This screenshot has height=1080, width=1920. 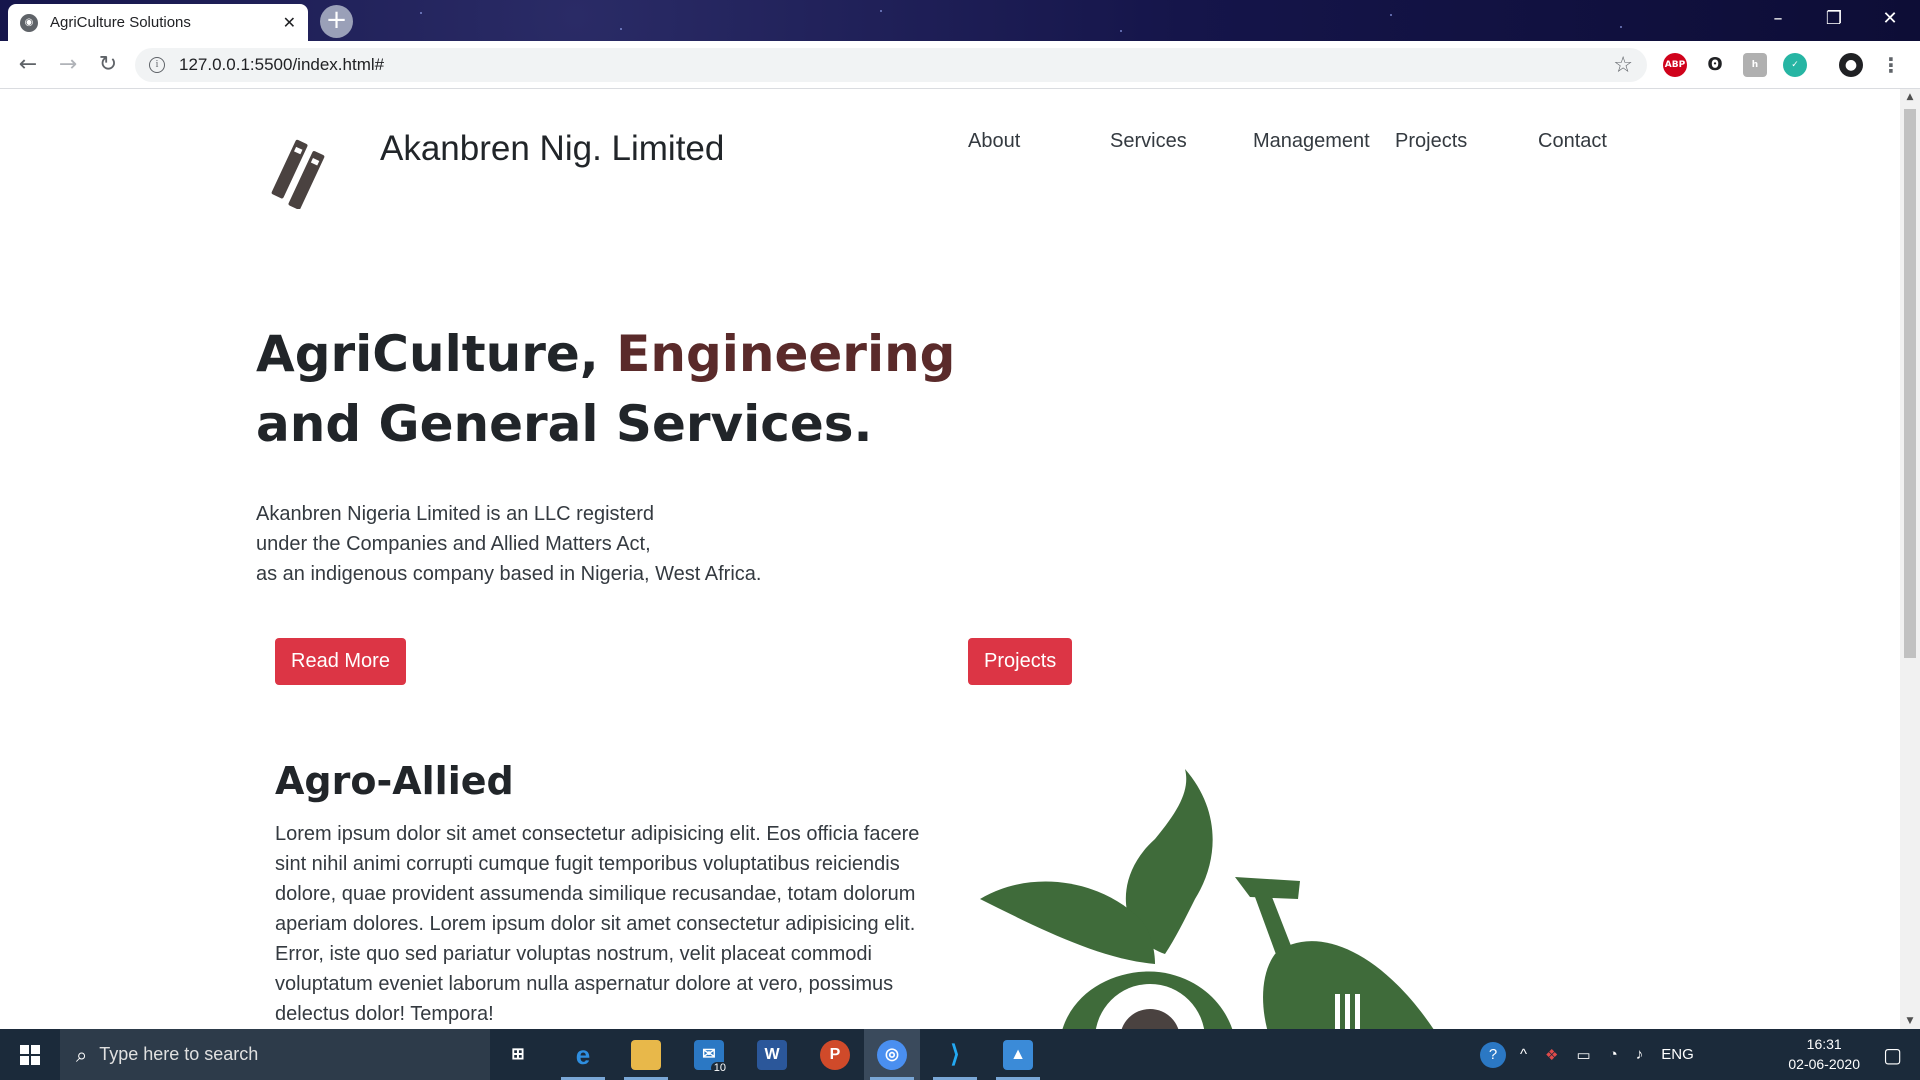 I want to click on powerpoint-icon: P, so click(x=835, y=1054).